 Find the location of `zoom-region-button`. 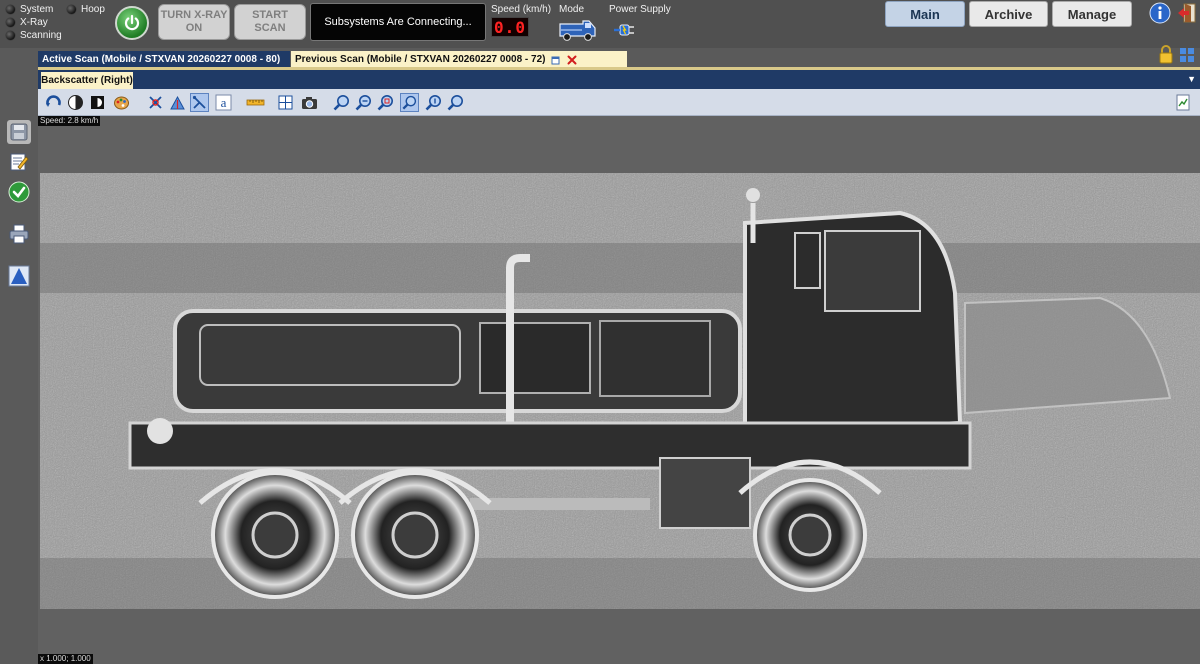

zoom-region-button is located at coordinates (385, 102).